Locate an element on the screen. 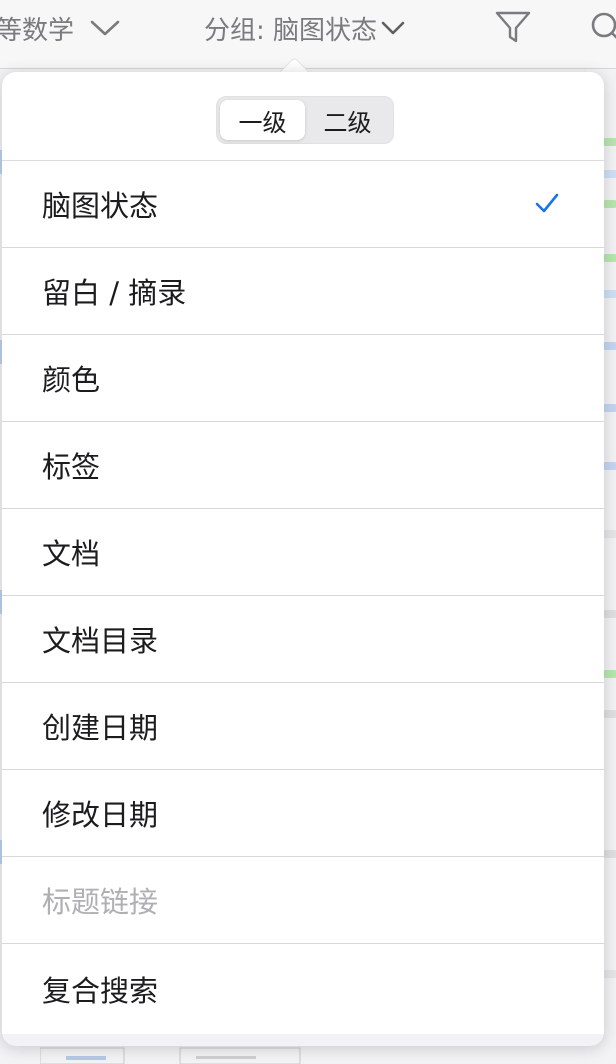 The image size is (616, 1064). group-by-label: 分组: 脑图状态 is located at coordinates (291, 30).